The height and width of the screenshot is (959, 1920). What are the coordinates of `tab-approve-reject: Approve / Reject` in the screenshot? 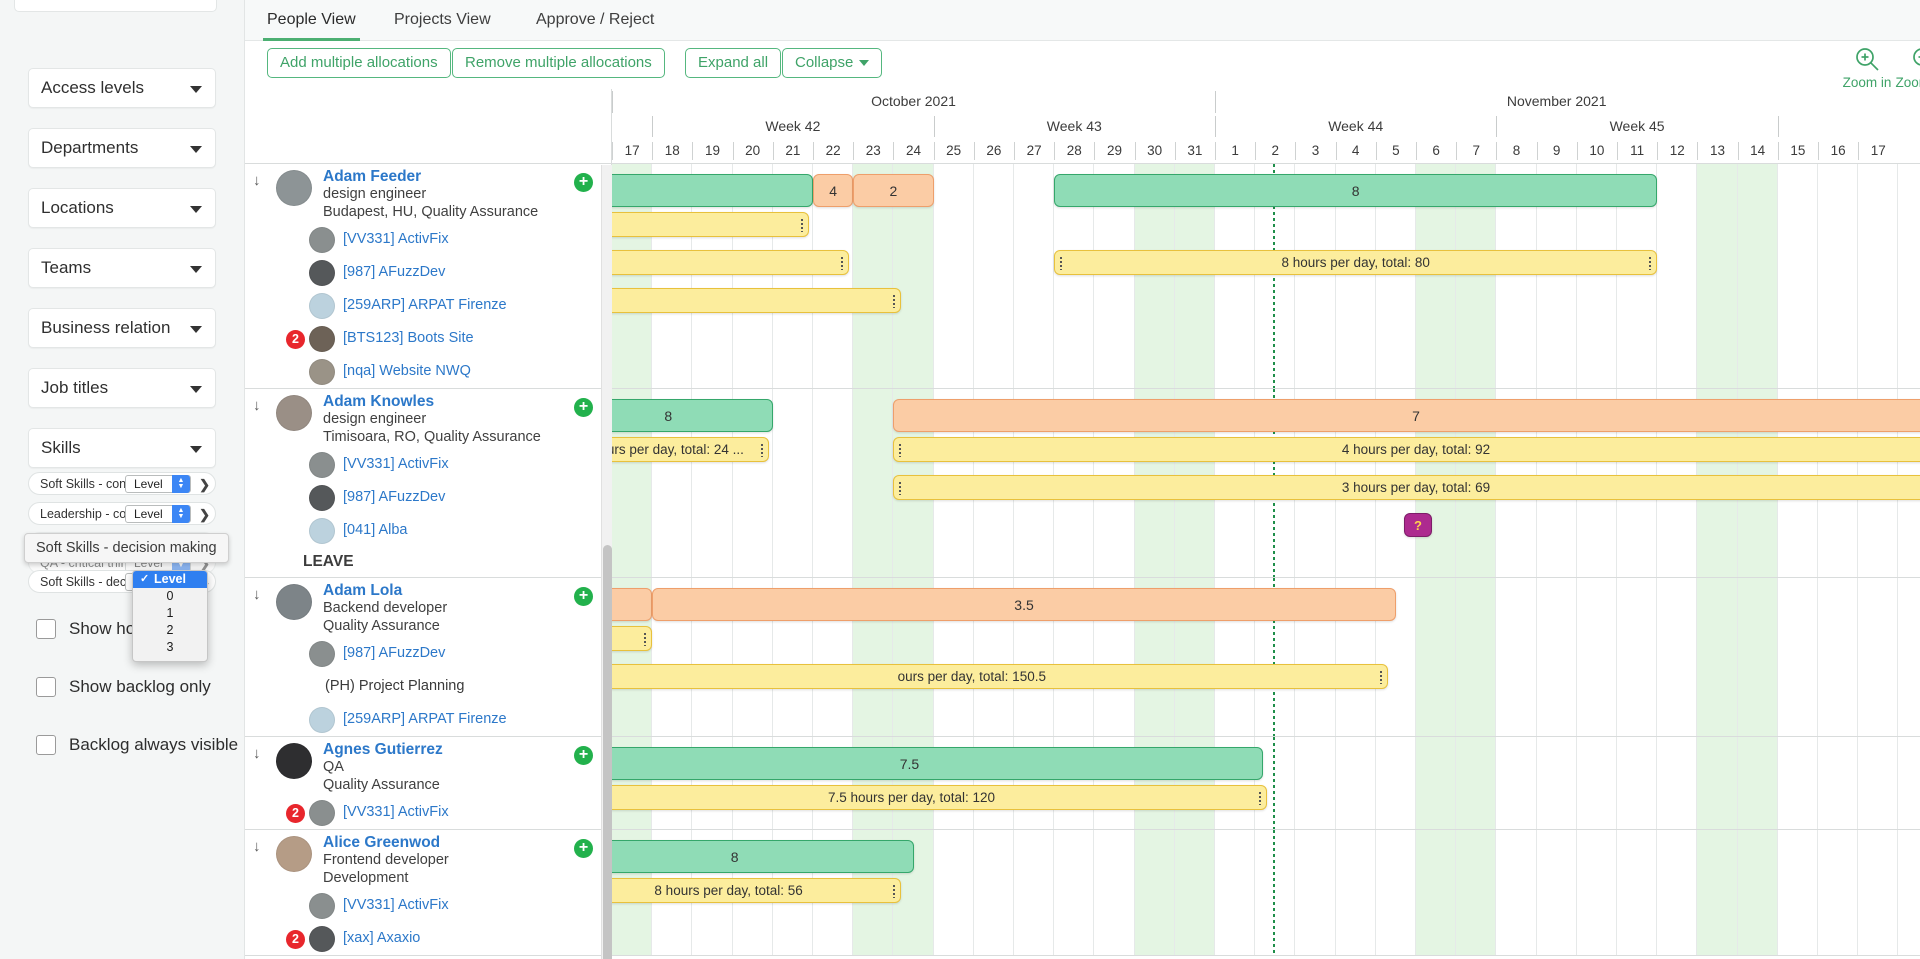 It's located at (595, 20).